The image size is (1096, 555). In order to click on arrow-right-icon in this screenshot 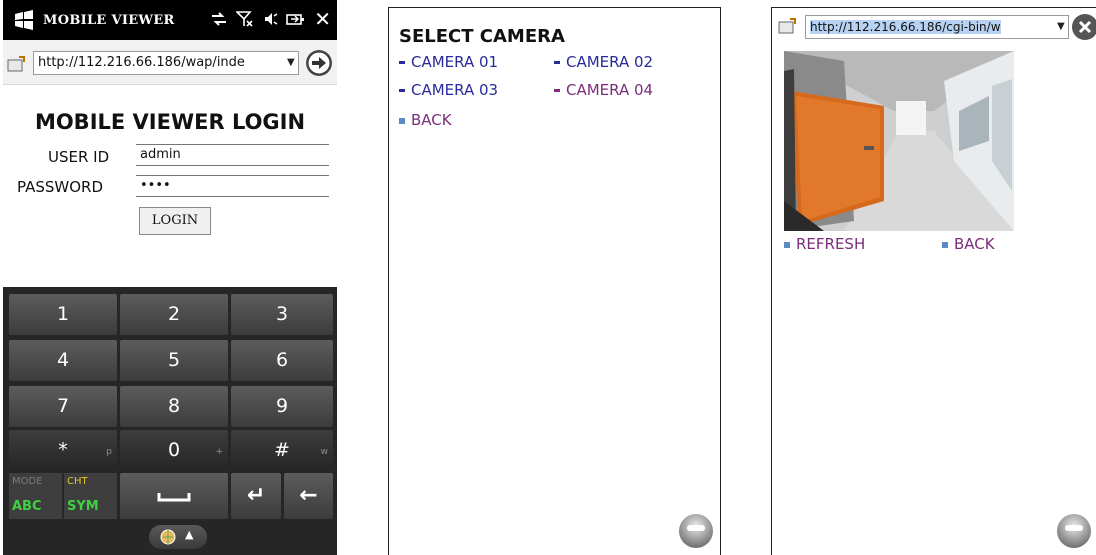, I will do `click(319, 63)`.